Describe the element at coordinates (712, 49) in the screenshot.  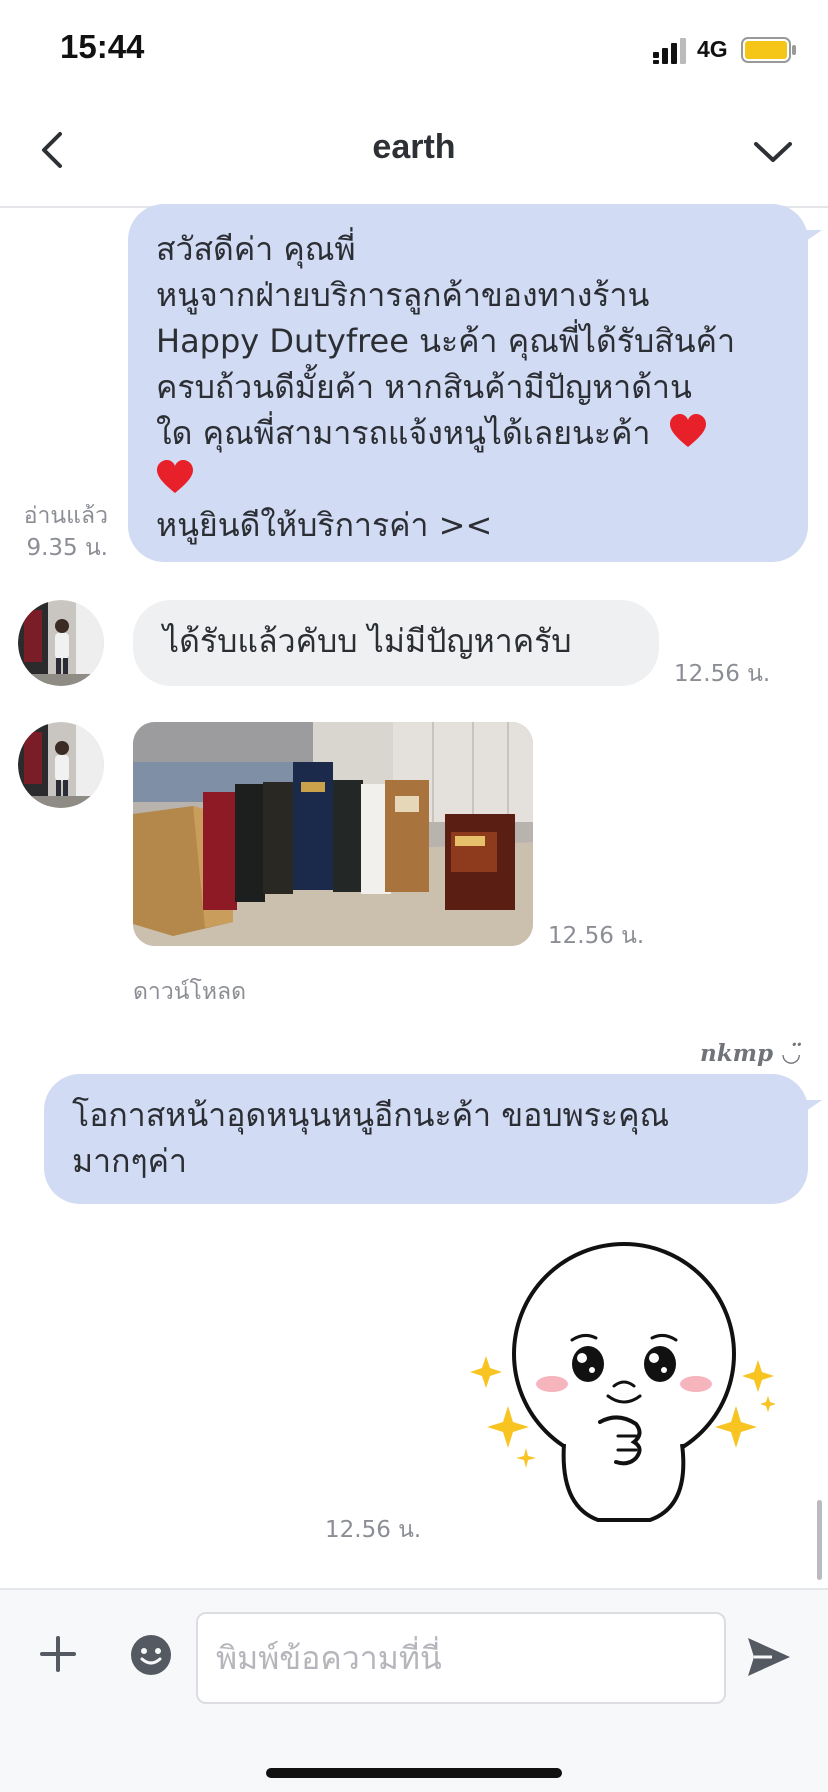
I see `network-label: 4G` at that location.